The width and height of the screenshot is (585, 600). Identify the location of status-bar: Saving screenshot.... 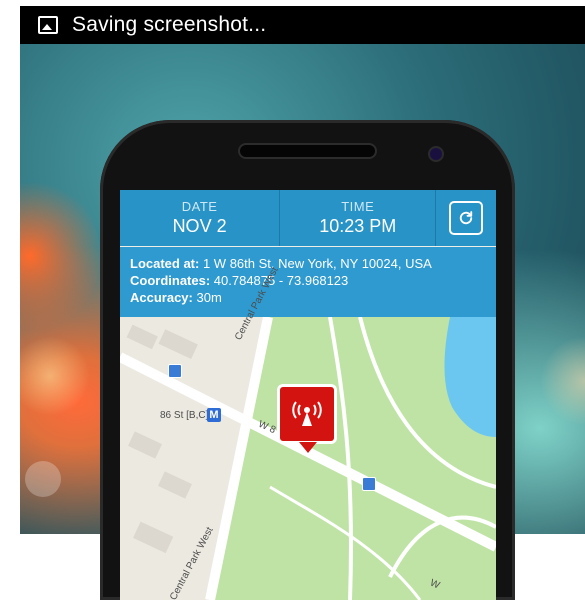
(302, 25).